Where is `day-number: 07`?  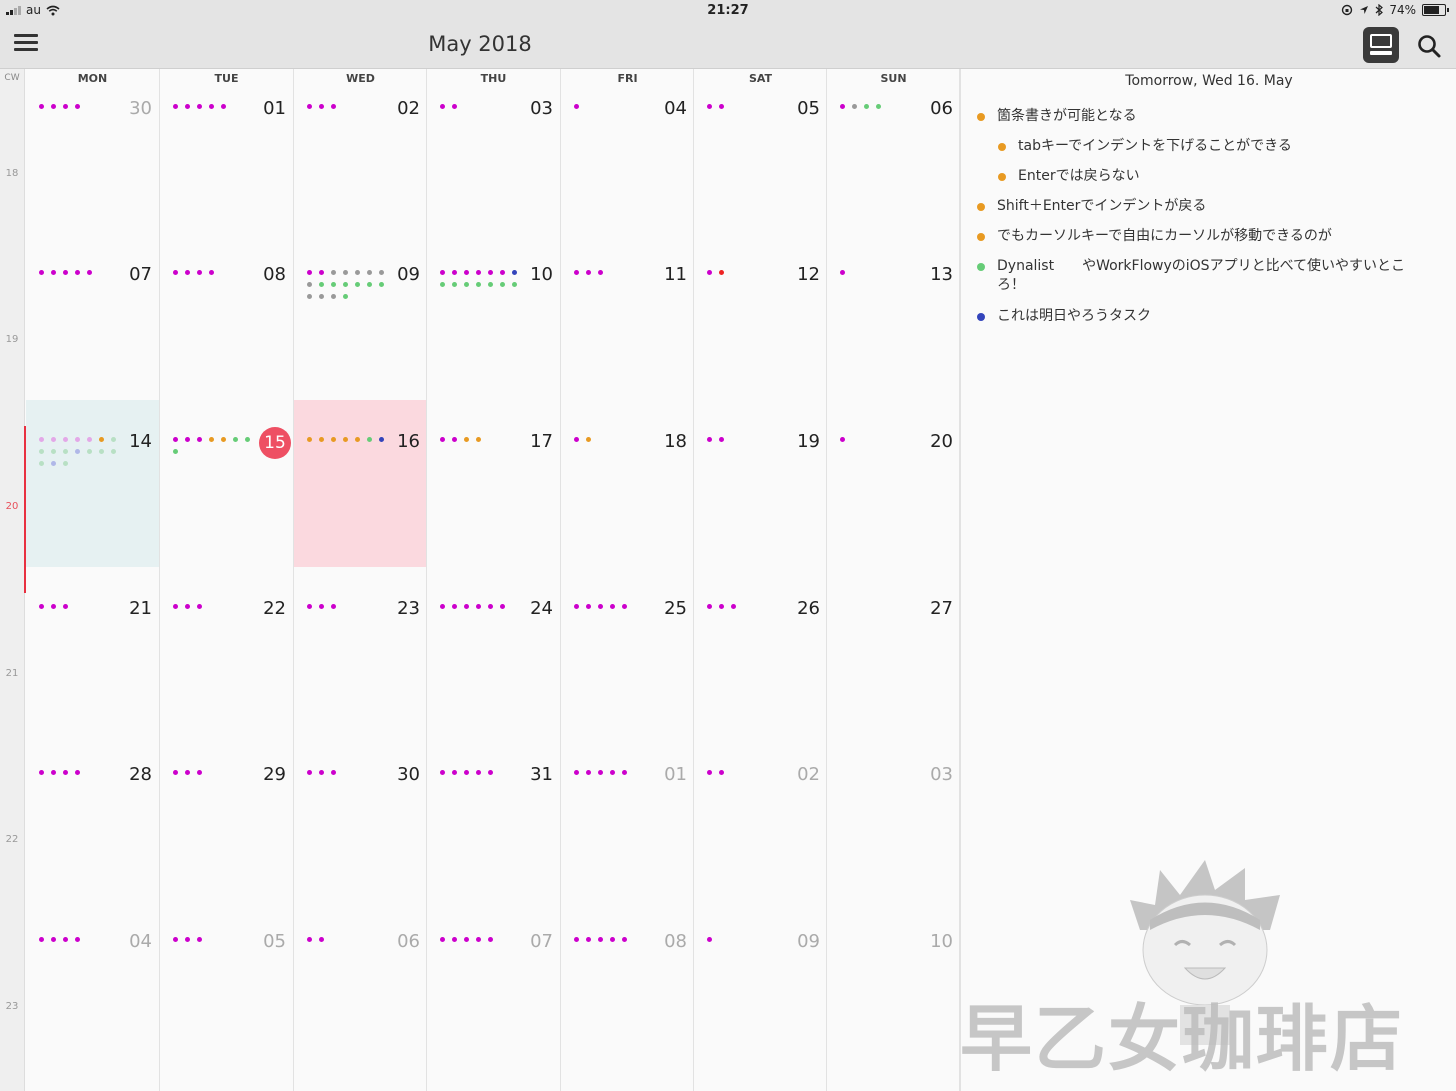 day-number: 07 is located at coordinates (541, 941).